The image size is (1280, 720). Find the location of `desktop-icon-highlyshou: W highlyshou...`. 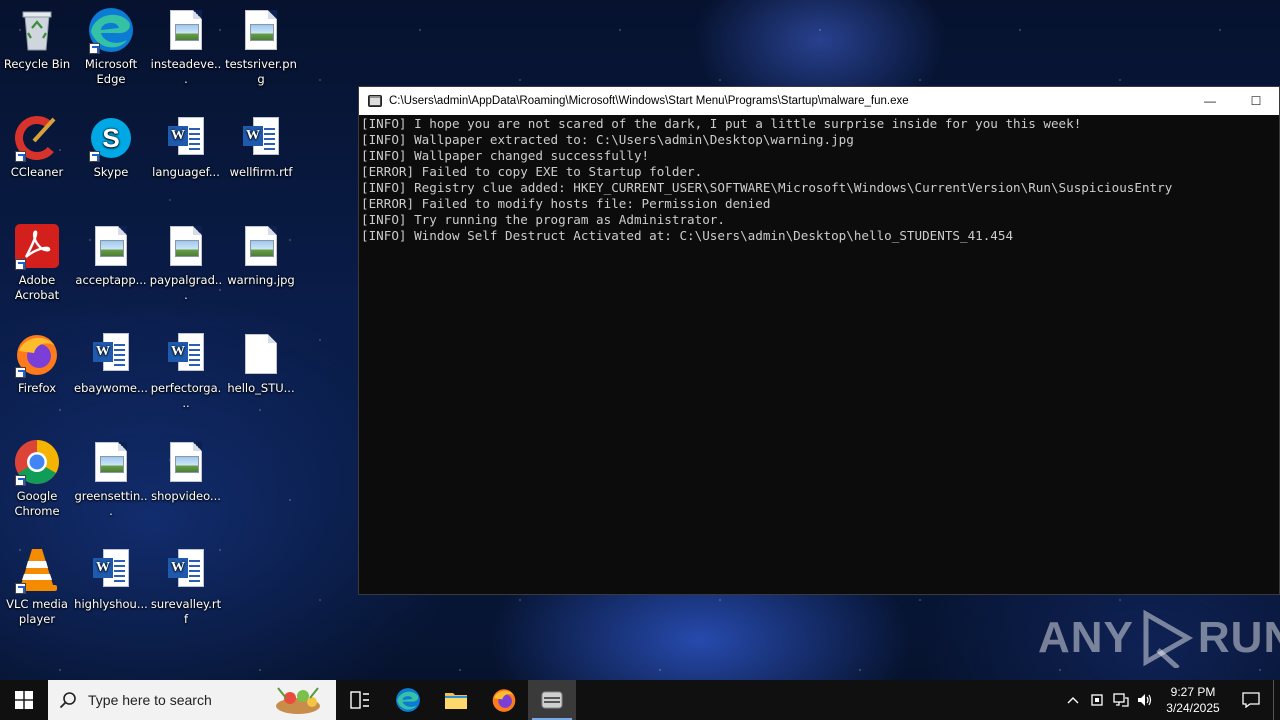

desktop-icon-highlyshou: W highlyshou... is located at coordinates (111, 579).